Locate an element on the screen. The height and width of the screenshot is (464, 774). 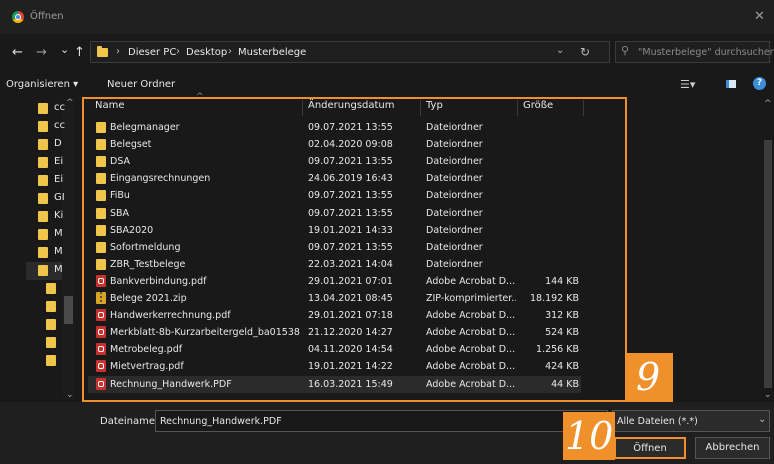
sidebar-item-label: GI is located at coordinates (59, 197).